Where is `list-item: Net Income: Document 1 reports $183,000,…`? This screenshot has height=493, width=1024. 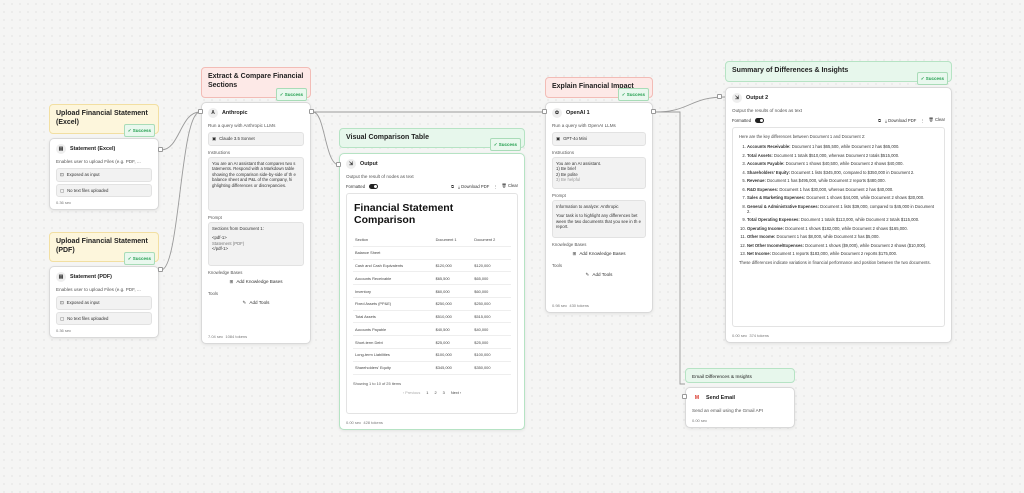 list-item: Net Income: Document 1 reports $183,000,… is located at coordinates (842, 253).